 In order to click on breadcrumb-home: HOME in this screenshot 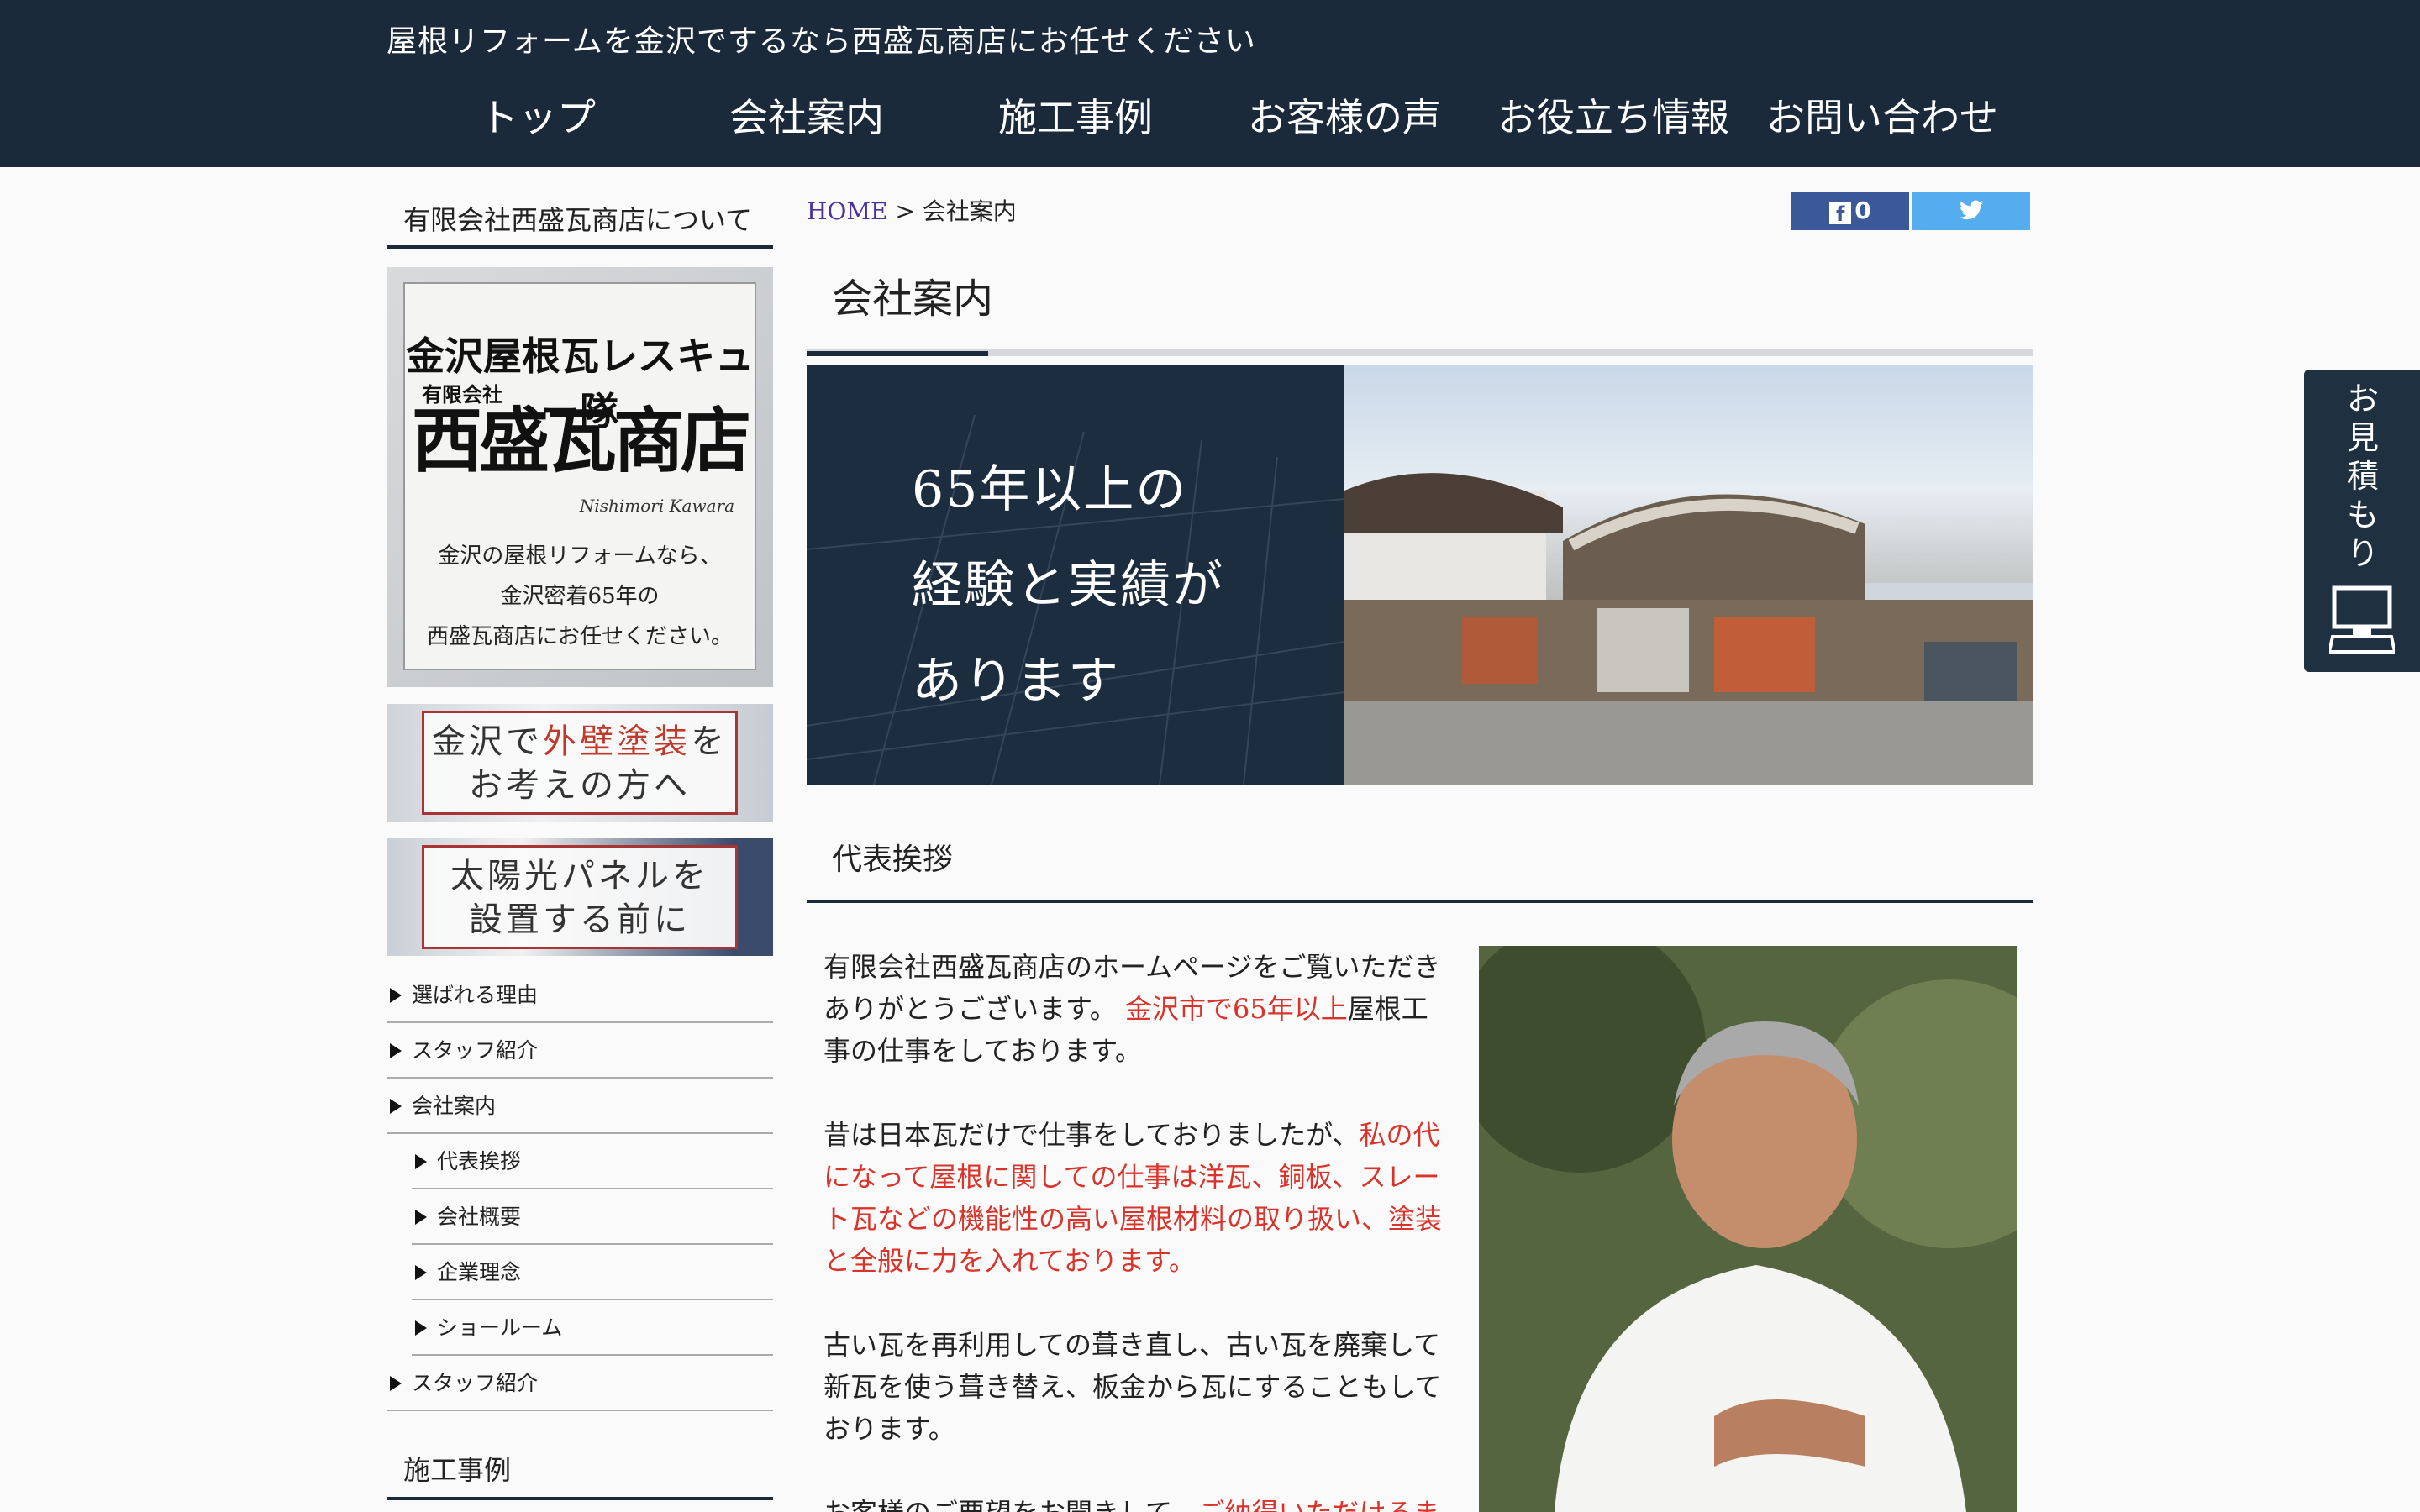, I will do `click(847, 211)`.